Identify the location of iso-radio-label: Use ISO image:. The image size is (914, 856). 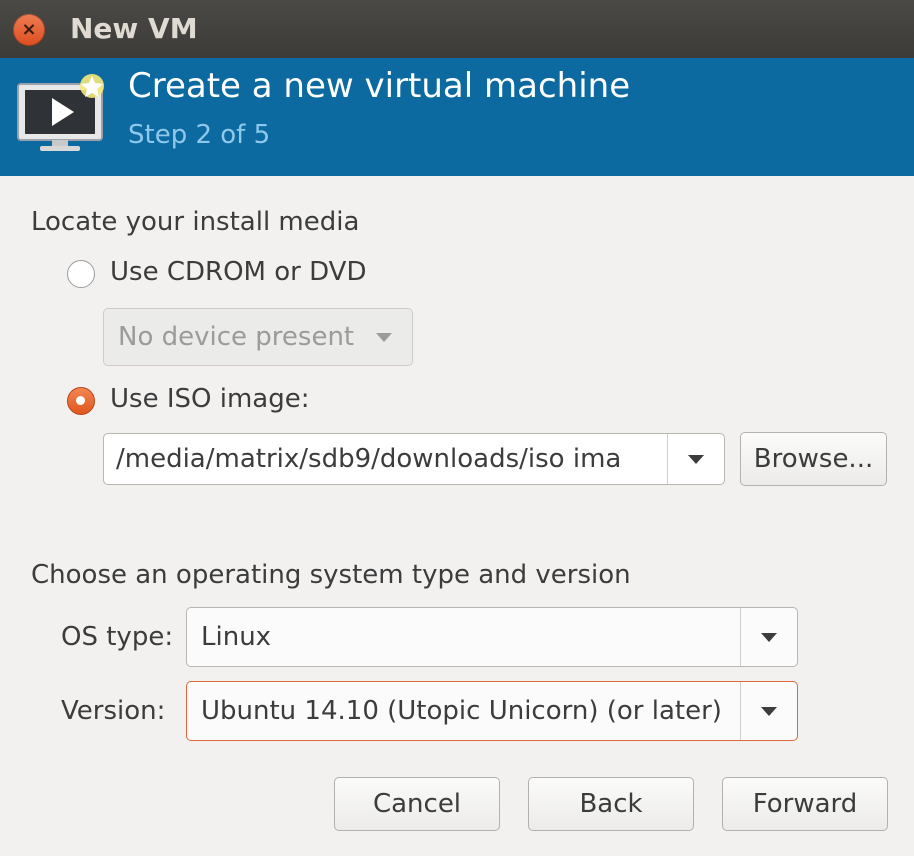
(209, 399).